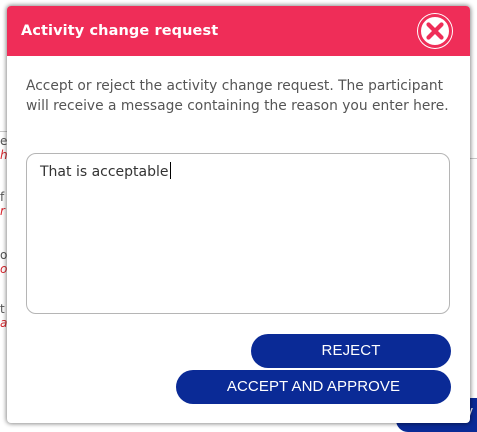  What do you see at coordinates (313, 387) in the screenshot?
I see `accept-and-approve-button: ACCEPT AND APPROVE` at bounding box center [313, 387].